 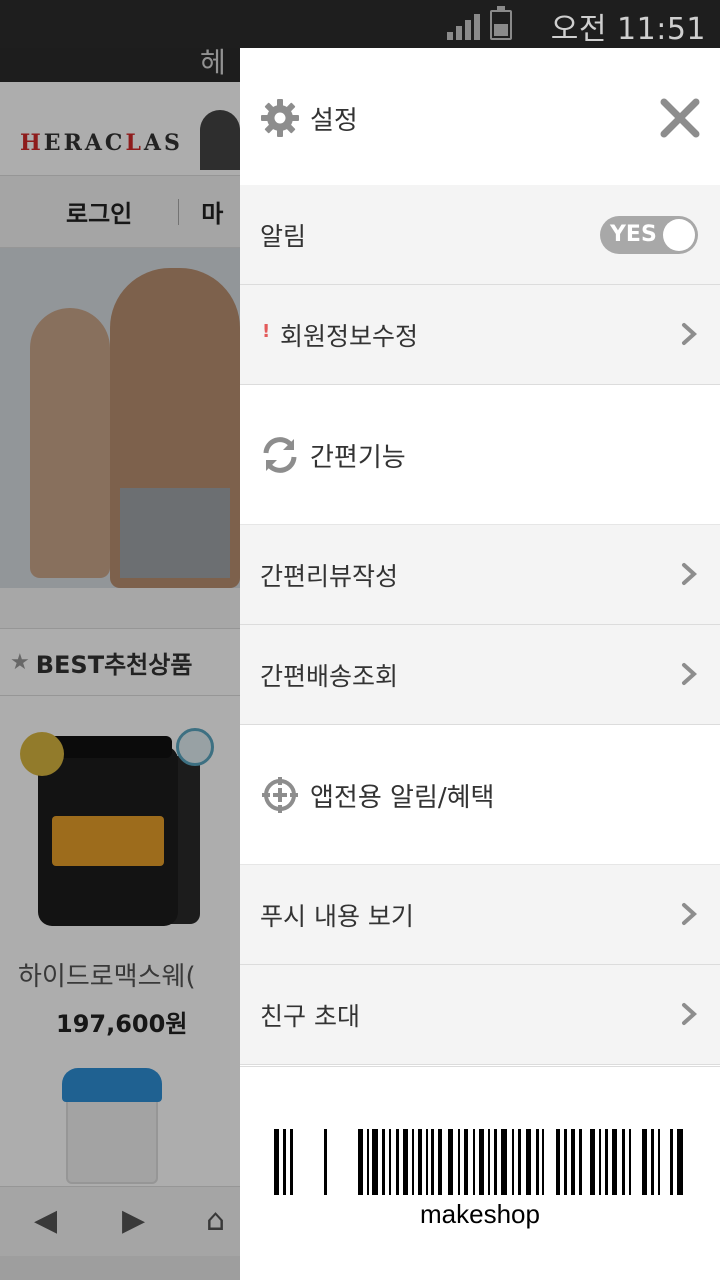 What do you see at coordinates (480, 575) in the screenshot?
I see `easy-review-row: 간편리뷰작성` at bounding box center [480, 575].